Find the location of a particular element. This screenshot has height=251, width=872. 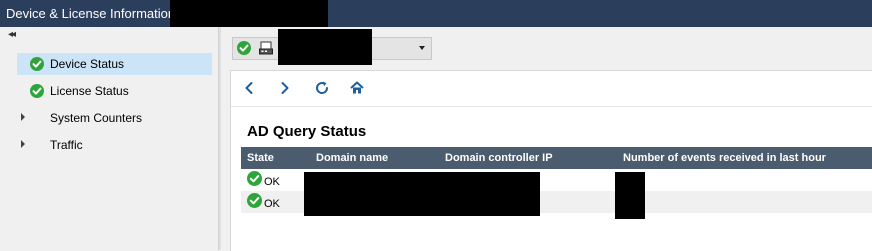

column-header-domain-name: Domain name is located at coordinates (352, 158).